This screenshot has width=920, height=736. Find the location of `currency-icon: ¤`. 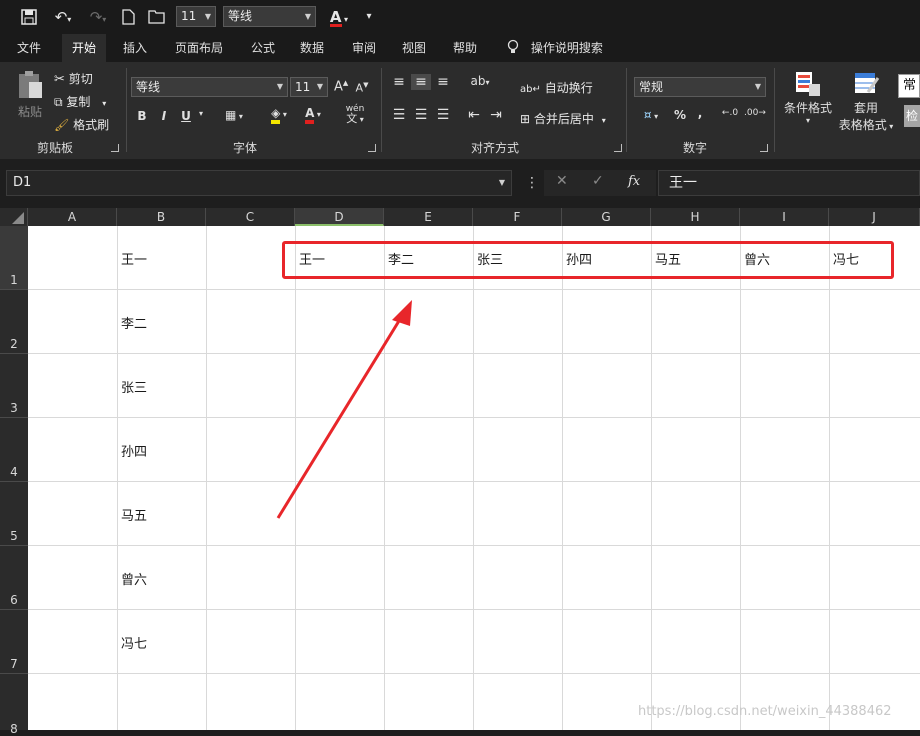

currency-icon: ¤ is located at coordinates (647, 115).